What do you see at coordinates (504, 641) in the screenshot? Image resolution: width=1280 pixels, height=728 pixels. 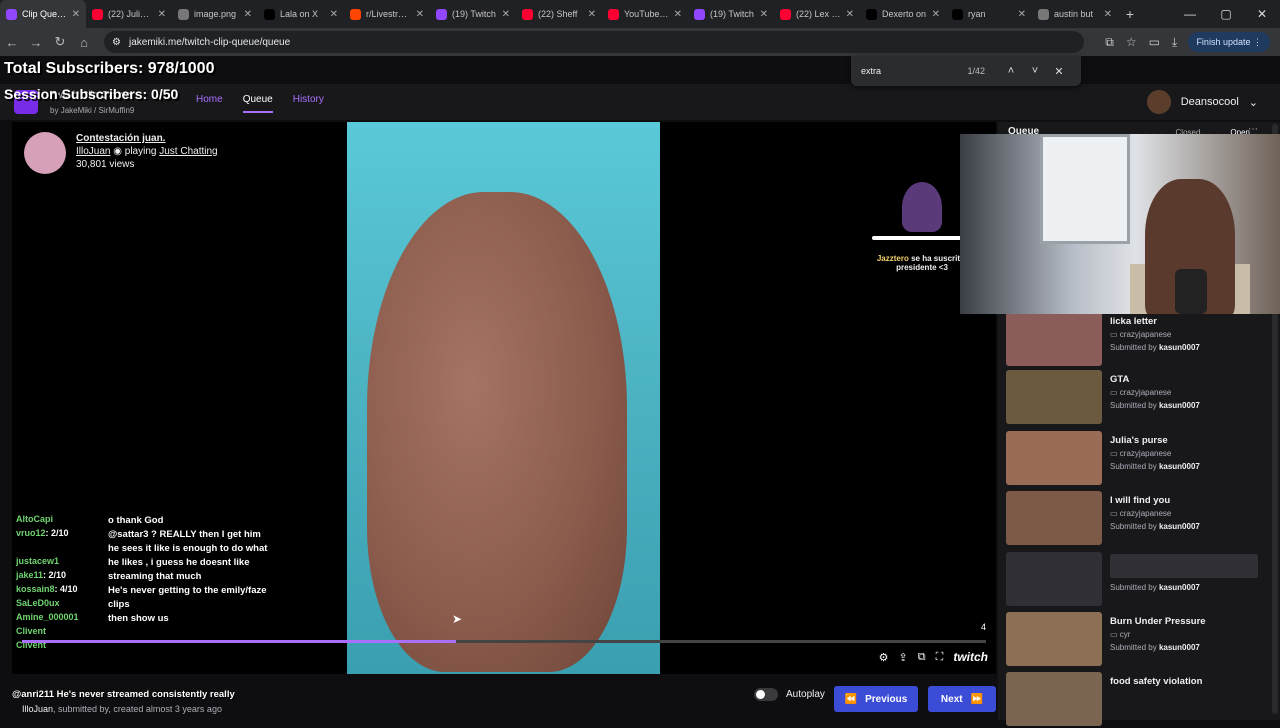 I see `progress-bar` at bounding box center [504, 641].